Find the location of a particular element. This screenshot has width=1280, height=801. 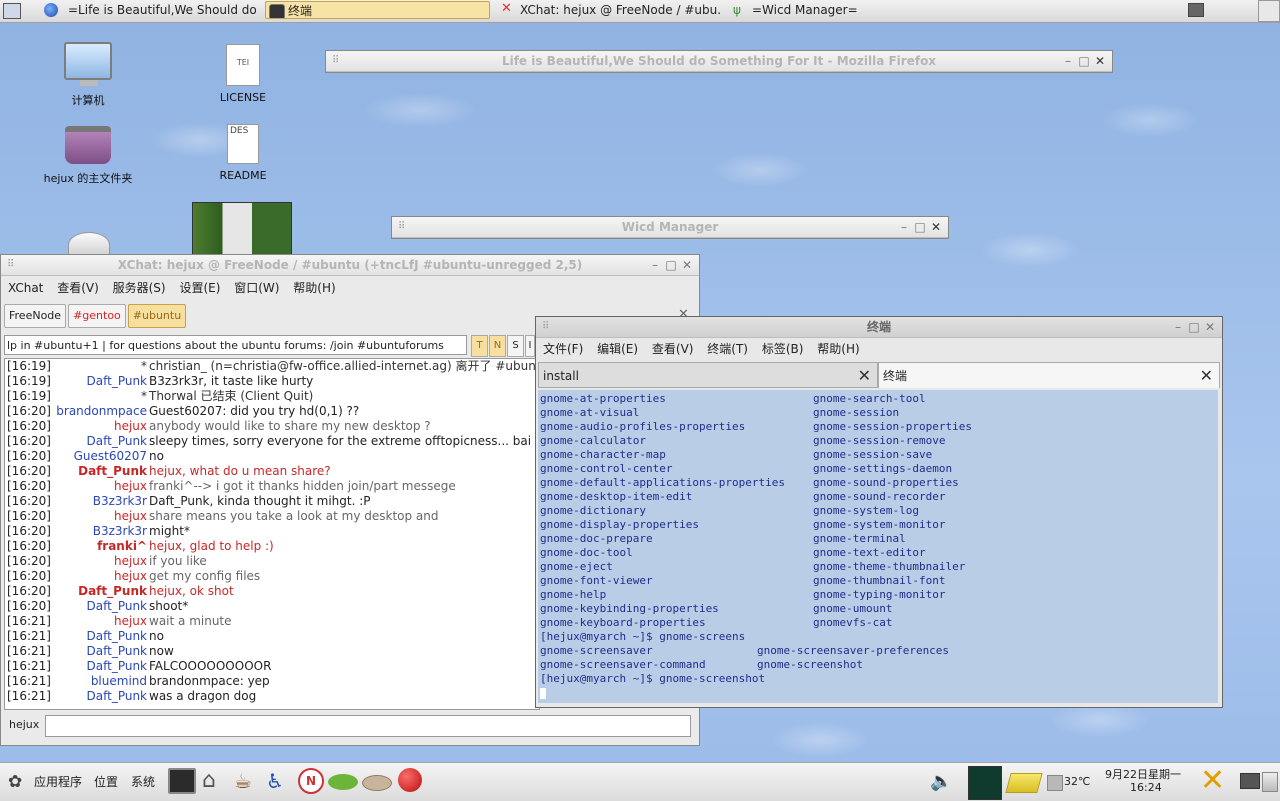

tab-install: install ✕ is located at coordinates (708, 375).